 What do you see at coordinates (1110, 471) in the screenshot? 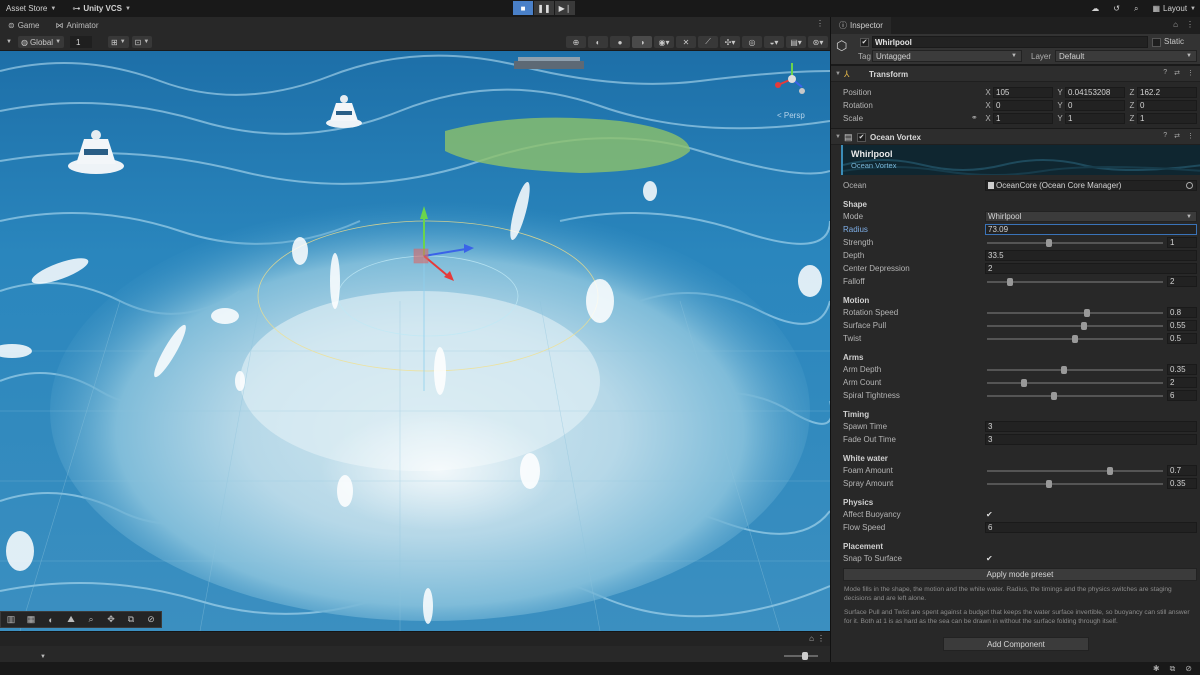
I see `foam-amount-slider-thumb` at bounding box center [1110, 471].